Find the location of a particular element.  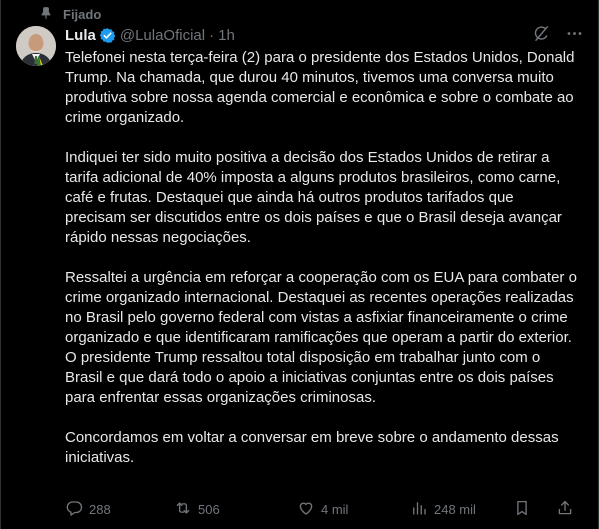

top-actions is located at coordinates (558, 33).